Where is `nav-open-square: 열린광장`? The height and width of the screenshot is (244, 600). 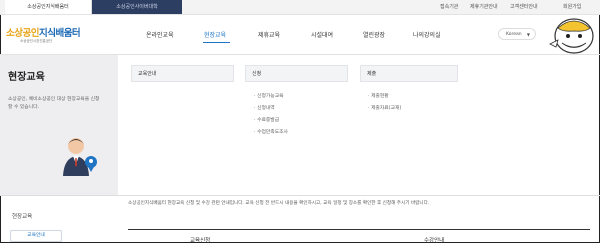 nav-open-square: 열린광장 is located at coordinates (374, 34).